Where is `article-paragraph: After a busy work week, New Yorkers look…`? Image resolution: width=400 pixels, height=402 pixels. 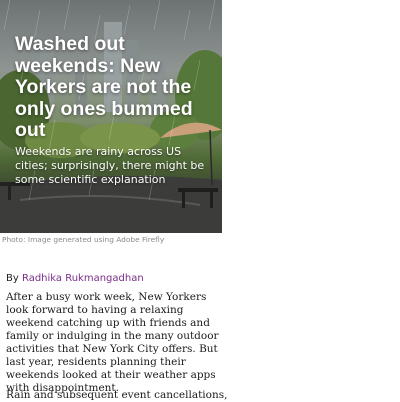
article-paragraph: After a busy work week, New Yorkers look… is located at coordinates (112, 342).